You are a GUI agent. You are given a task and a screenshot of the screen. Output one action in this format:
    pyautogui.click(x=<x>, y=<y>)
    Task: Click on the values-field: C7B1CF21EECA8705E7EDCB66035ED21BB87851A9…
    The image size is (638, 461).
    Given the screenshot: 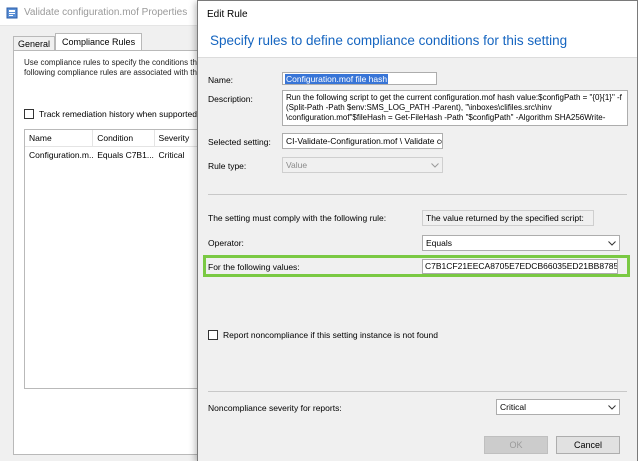 What is the action you would take?
    pyautogui.click(x=520, y=266)
    